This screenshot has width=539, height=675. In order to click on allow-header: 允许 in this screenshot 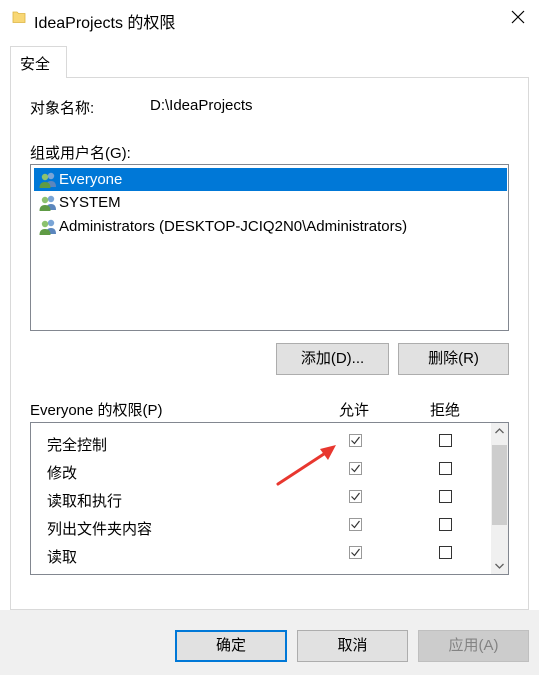, I will do `click(354, 410)`.